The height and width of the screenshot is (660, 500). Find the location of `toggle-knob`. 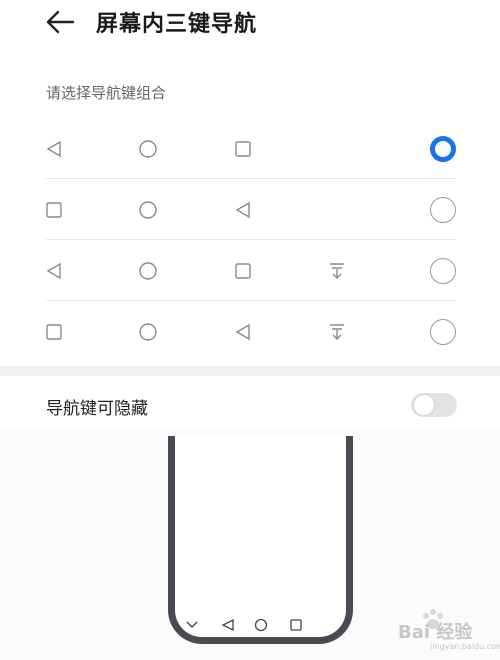

toggle-knob is located at coordinates (424, 405).